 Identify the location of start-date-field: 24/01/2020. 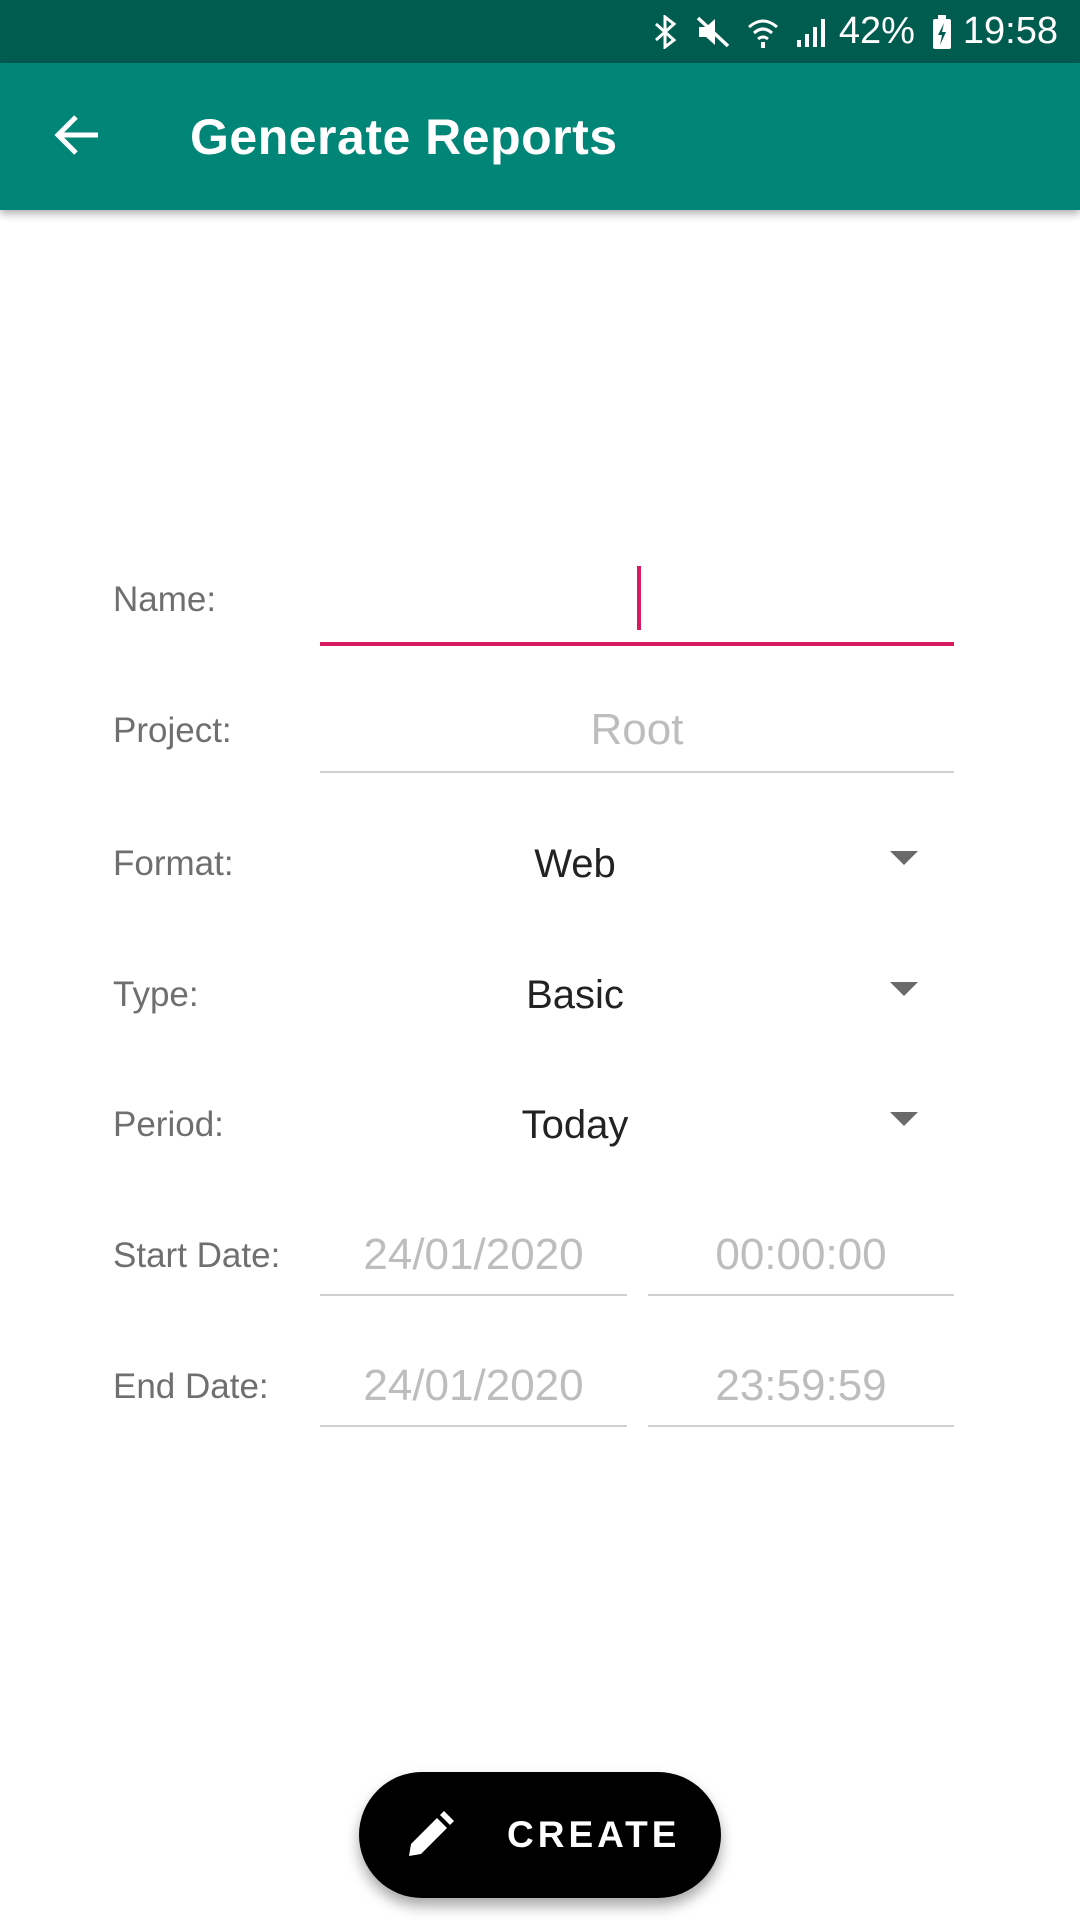
(473, 1258).